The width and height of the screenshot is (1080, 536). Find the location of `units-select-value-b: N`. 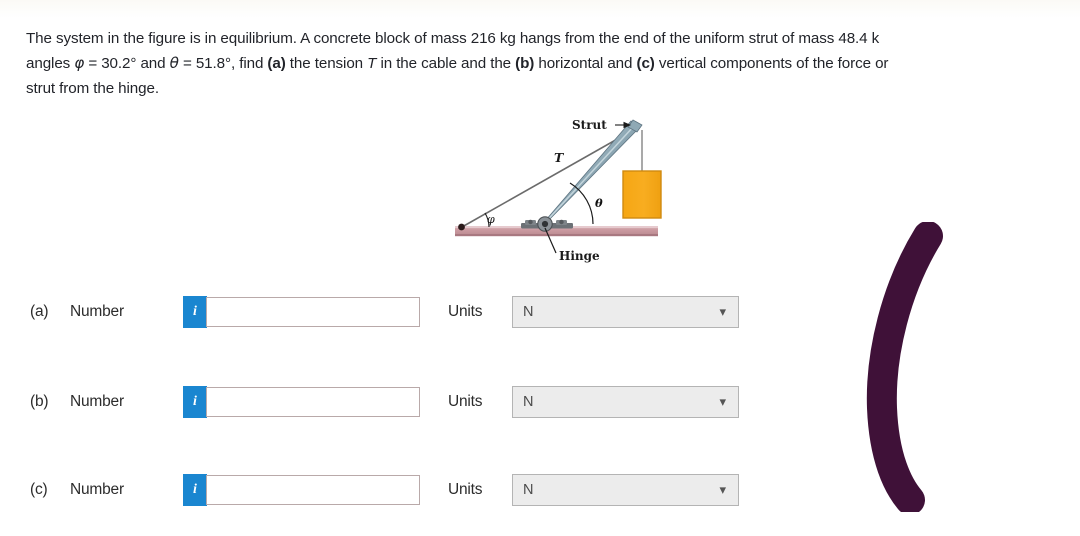

units-select-value-b: N is located at coordinates (528, 402).